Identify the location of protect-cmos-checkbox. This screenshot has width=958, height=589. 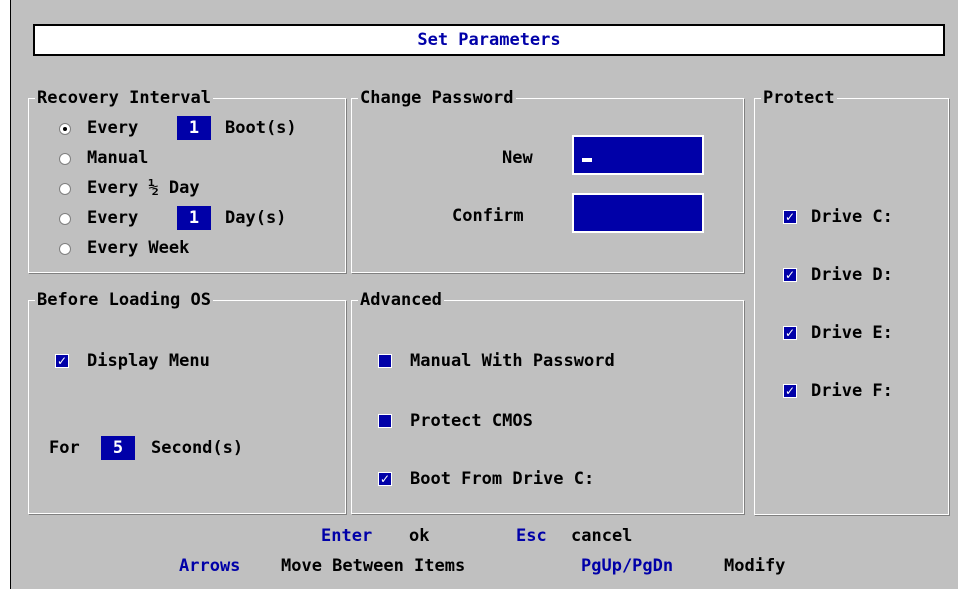
(385, 421).